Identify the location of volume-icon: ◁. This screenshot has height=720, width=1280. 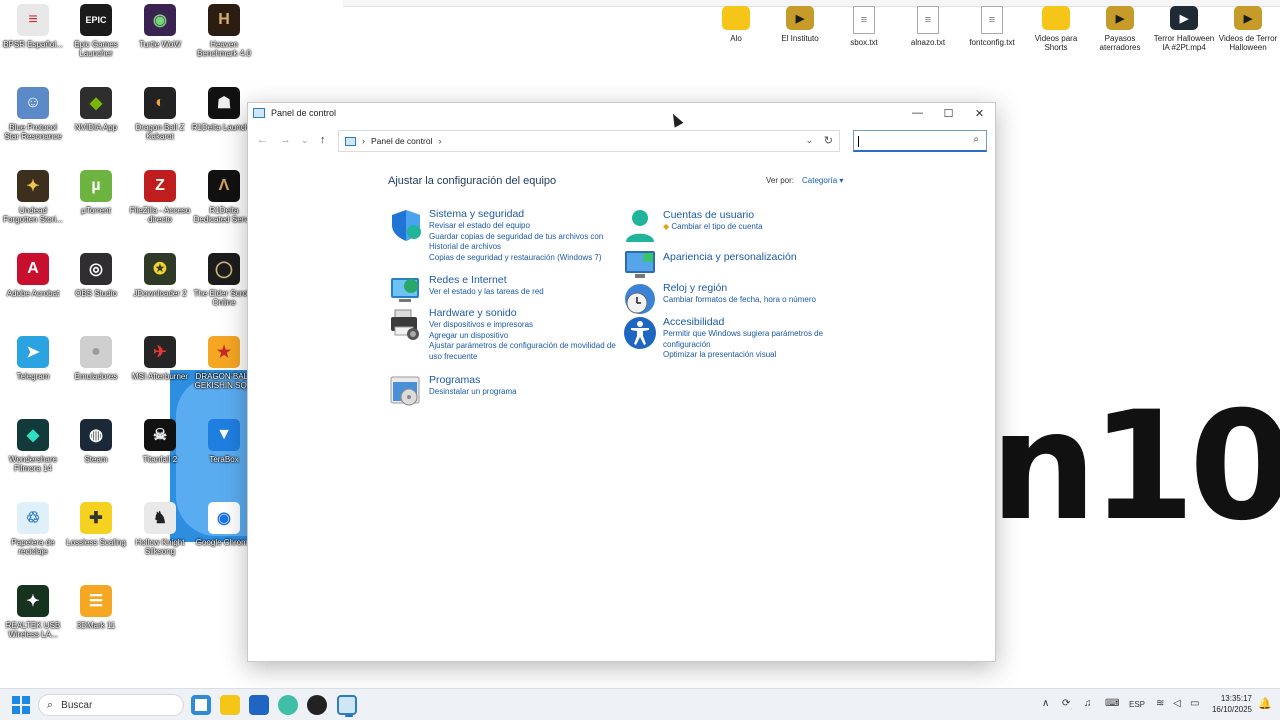
(1177, 703).